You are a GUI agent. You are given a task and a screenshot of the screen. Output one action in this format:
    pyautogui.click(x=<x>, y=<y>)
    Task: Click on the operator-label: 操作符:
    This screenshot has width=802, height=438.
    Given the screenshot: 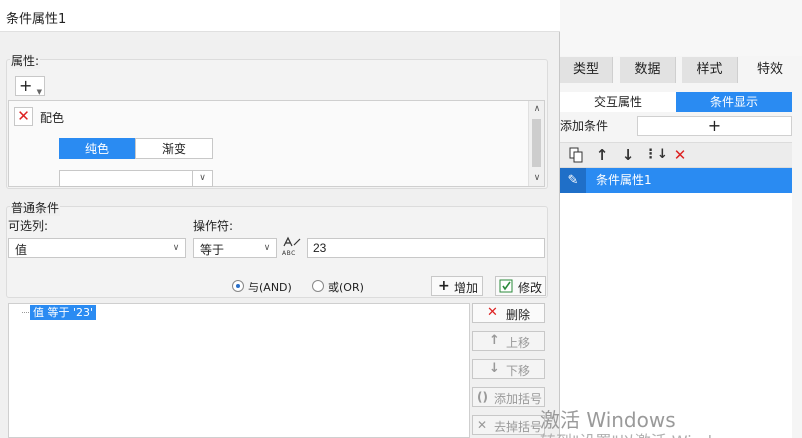 What is the action you would take?
    pyautogui.click(x=213, y=226)
    